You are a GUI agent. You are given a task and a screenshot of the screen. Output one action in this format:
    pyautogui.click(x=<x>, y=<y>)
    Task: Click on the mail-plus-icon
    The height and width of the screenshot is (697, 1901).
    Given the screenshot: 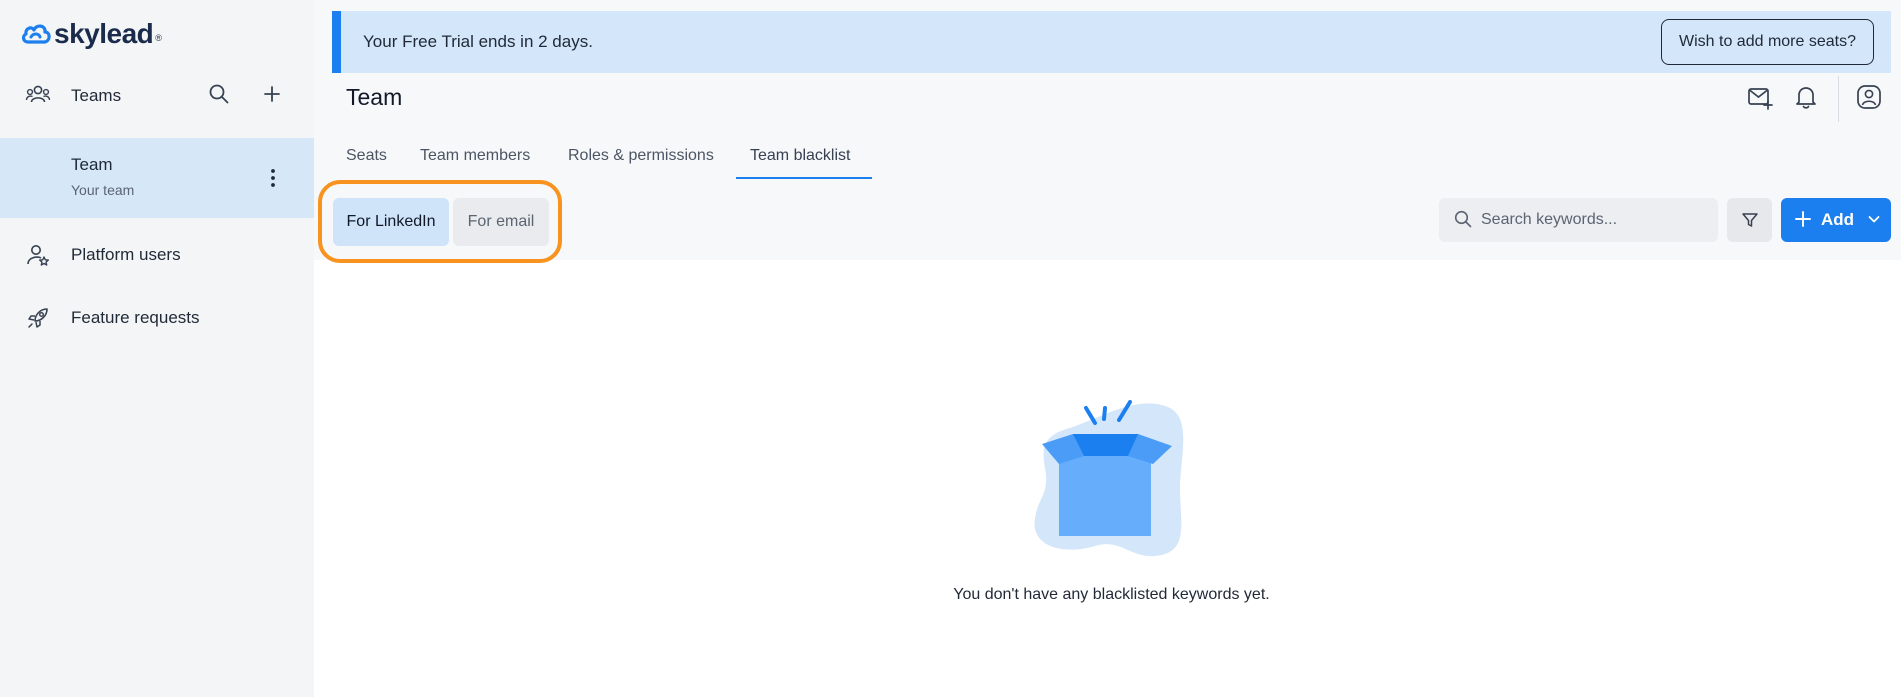 What is the action you would take?
    pyautogui.click(x=1760, y=97)
    